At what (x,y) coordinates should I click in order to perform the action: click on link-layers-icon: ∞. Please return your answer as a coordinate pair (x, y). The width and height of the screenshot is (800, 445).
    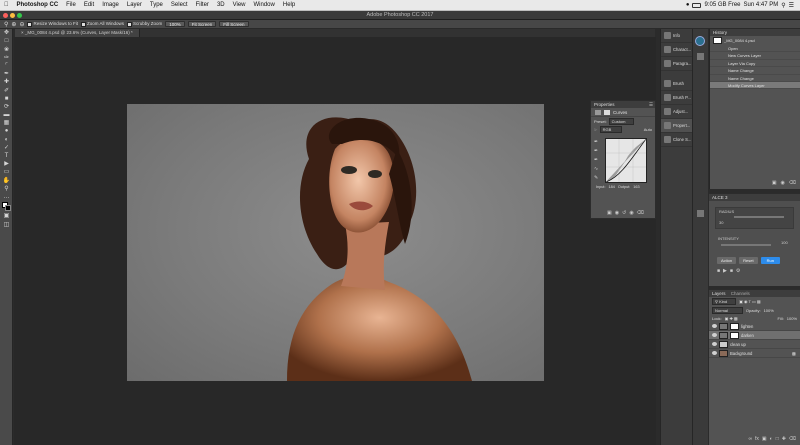
    Looking at the image, I should click on (750, 439).